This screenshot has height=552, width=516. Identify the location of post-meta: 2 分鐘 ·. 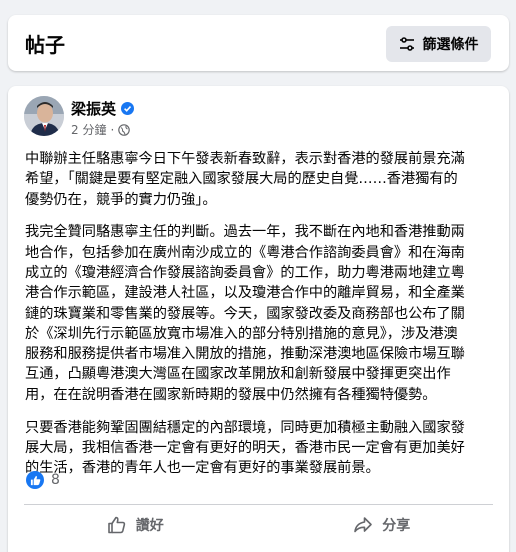
(101, 129).